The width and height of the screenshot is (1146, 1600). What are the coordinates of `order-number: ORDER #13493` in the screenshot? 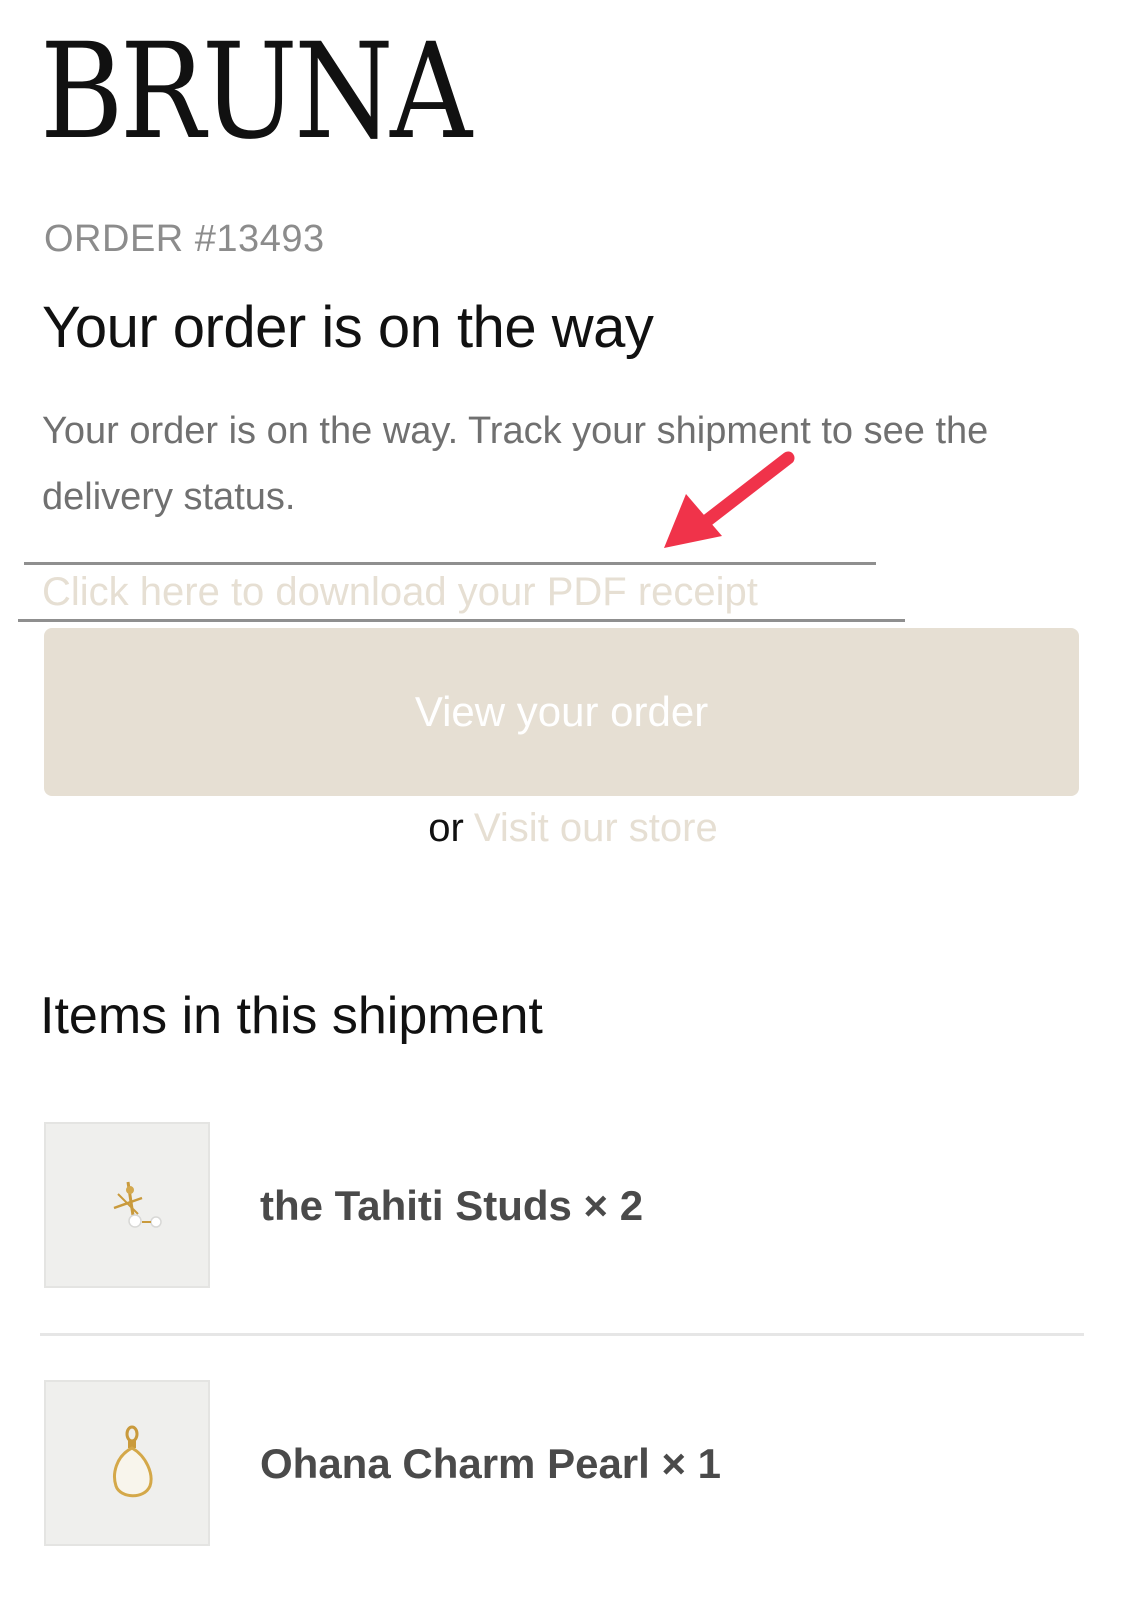 It's located at (184, 239).